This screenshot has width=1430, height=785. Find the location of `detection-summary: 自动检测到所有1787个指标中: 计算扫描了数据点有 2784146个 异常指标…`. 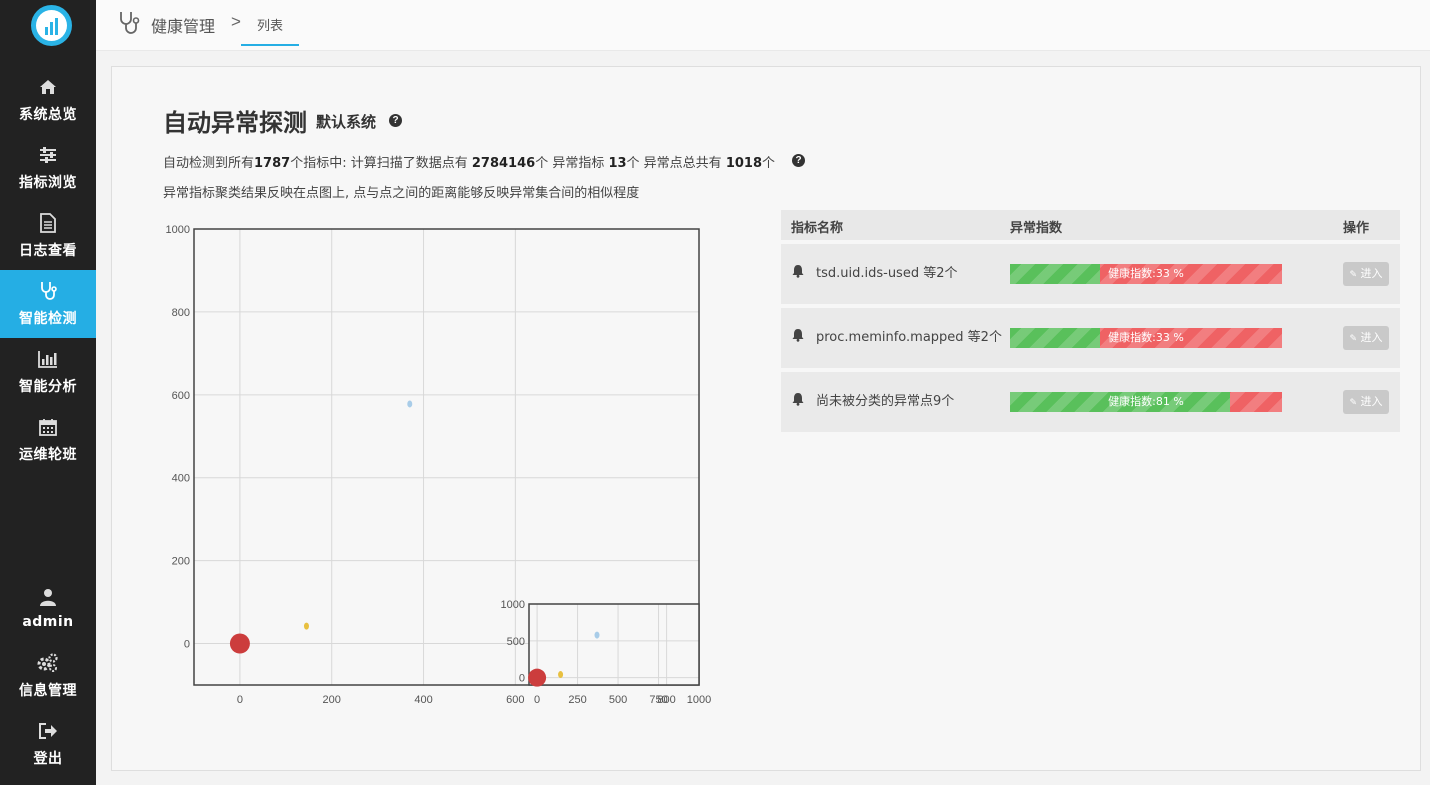

detection-summary: 自动检测到所有1787个指标中: 计算扫描了数据点有 2784146个 异常指标… is located at coordinates (469, 163).